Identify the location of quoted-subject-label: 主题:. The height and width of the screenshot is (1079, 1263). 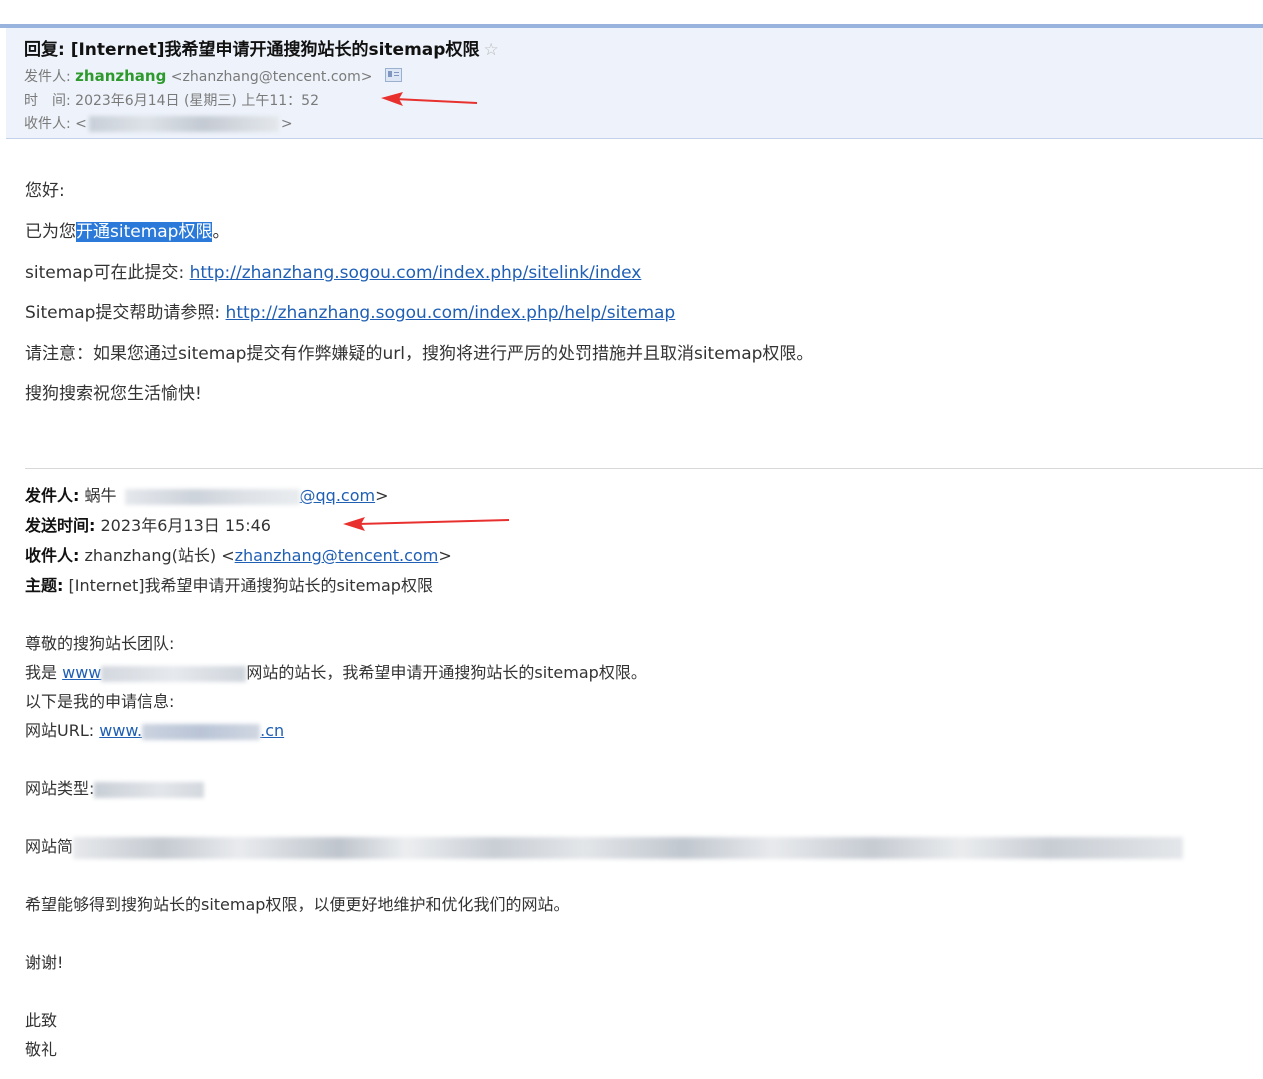
(44, 585).